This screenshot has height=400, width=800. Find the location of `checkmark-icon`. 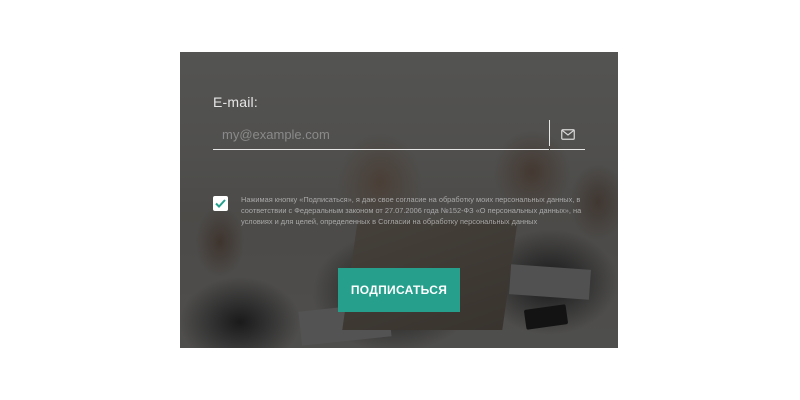

checkmark-icon is located at coordinates (220, 203).